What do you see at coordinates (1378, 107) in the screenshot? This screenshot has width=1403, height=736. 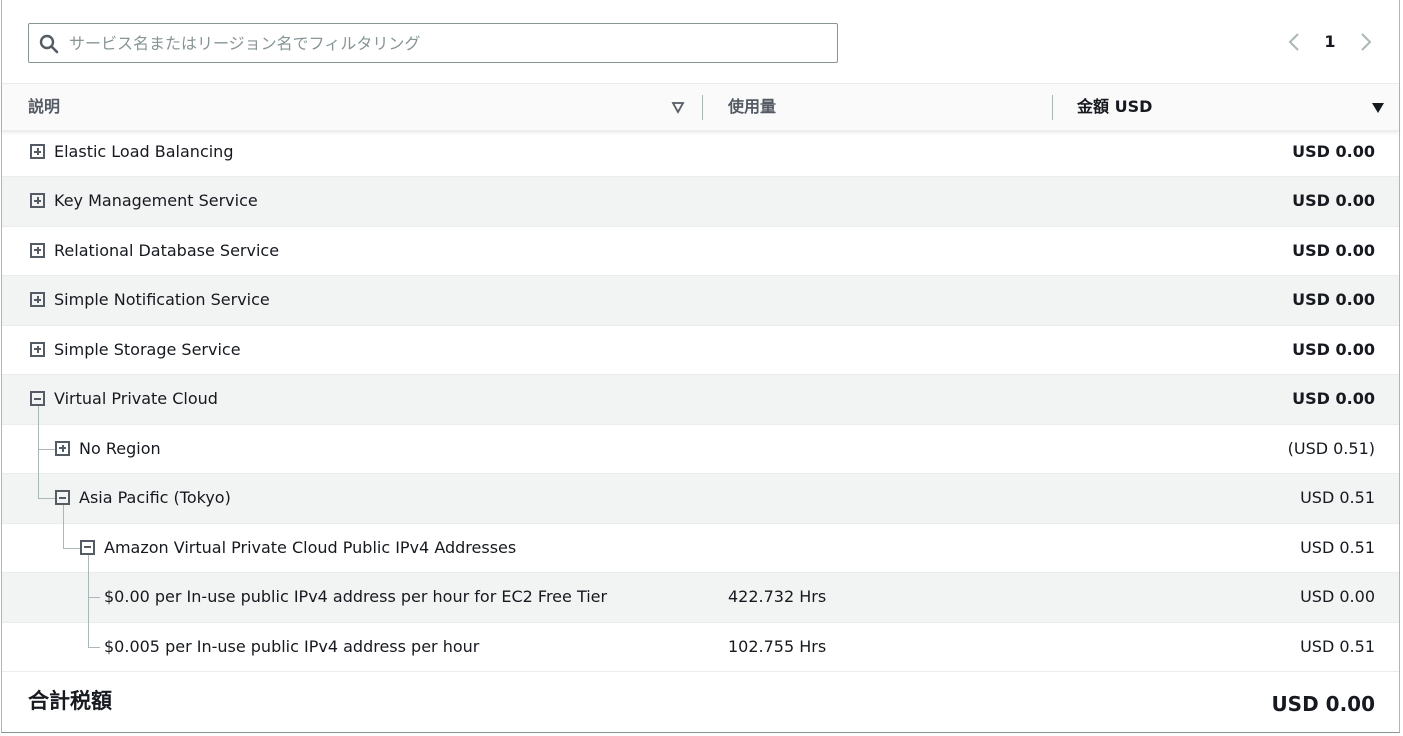 I see `sort-descending-icon` at bounding box center [1378, 107].